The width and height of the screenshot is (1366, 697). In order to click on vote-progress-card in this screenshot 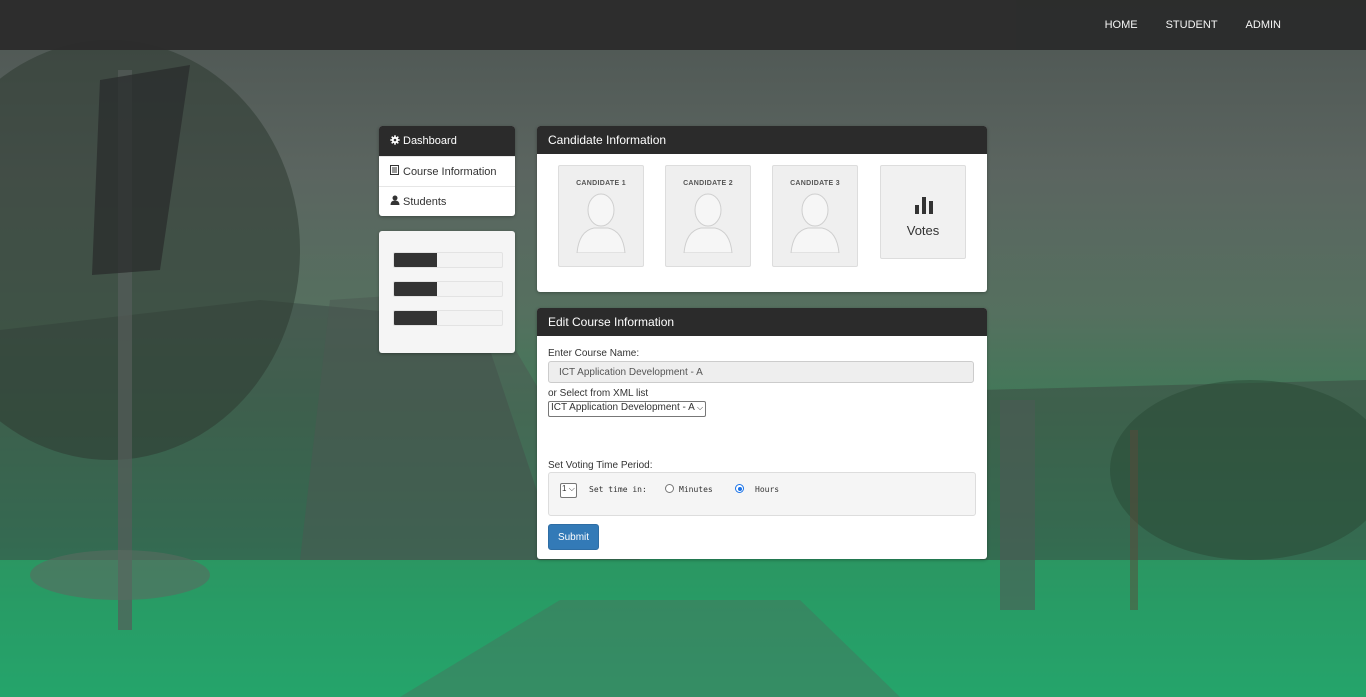, I will do `click(447, 292)`.